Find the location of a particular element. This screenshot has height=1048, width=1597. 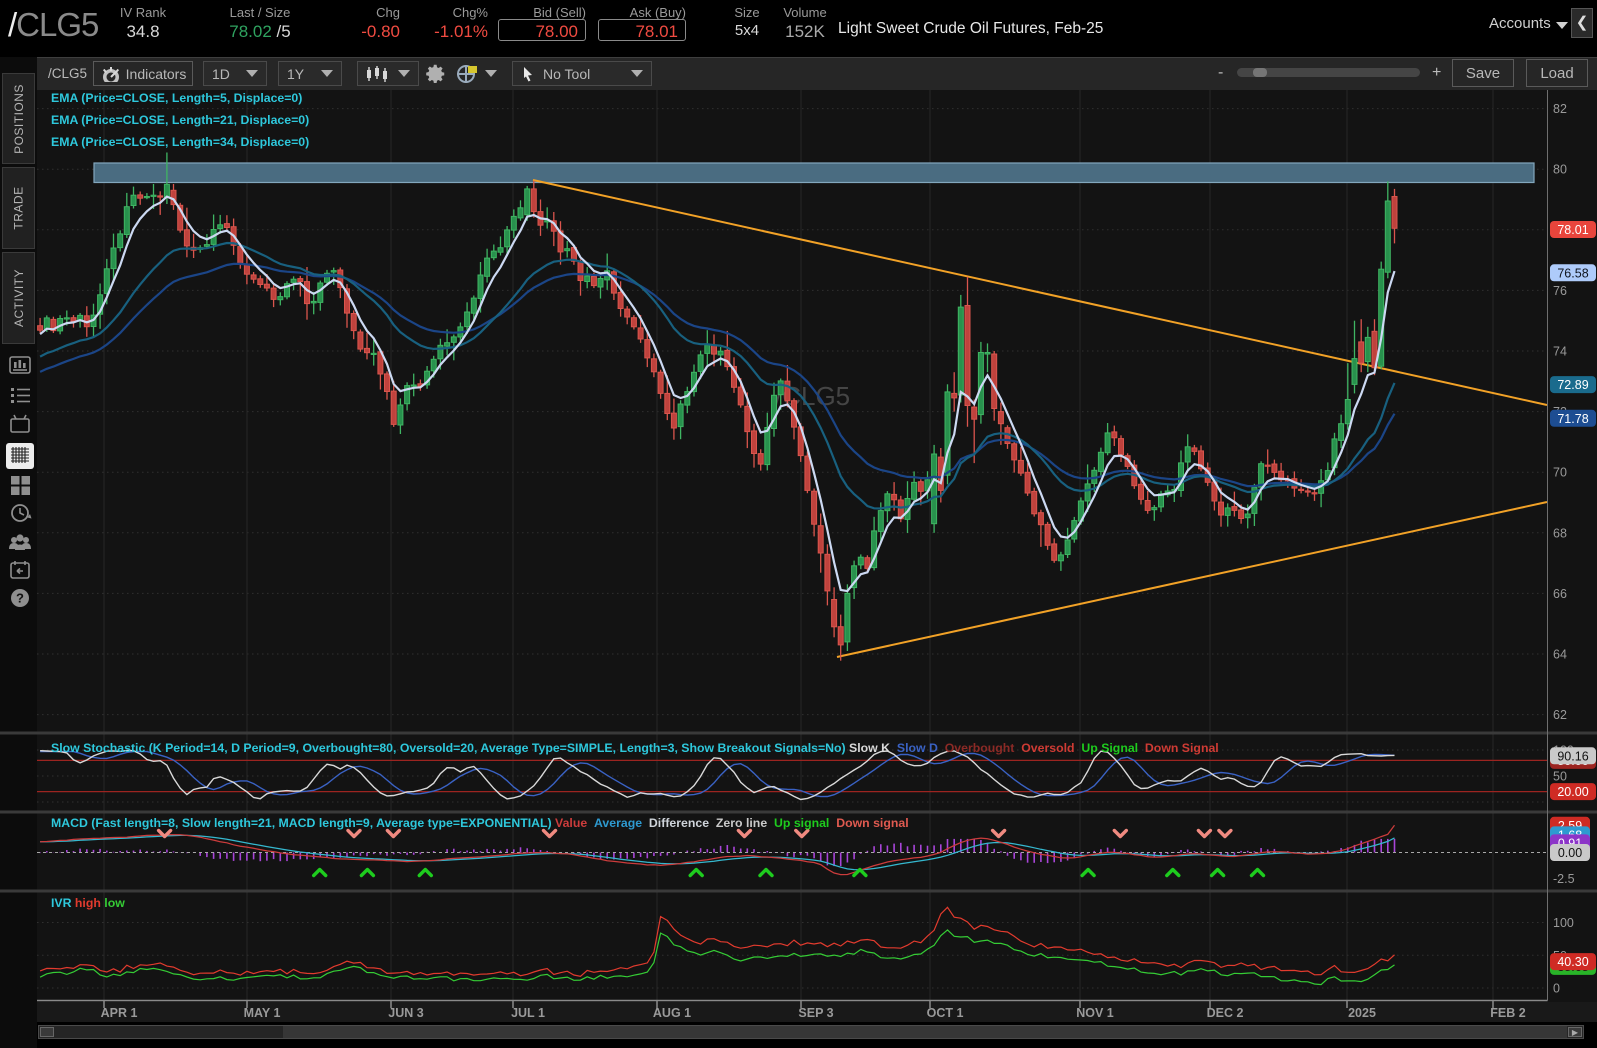

svg-text: 70 is located at coordinates (1560, 473).